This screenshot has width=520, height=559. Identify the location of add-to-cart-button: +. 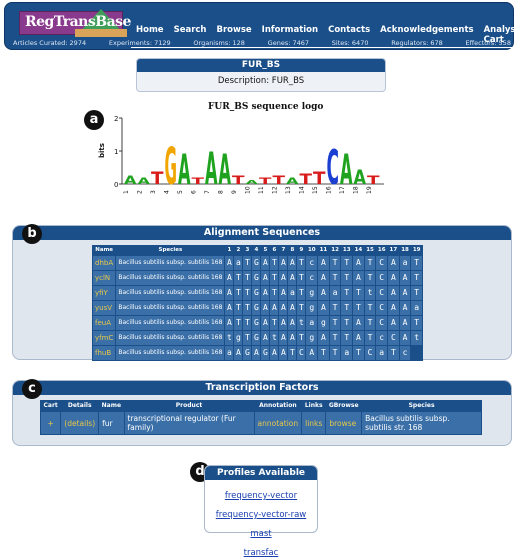
(50, 423).